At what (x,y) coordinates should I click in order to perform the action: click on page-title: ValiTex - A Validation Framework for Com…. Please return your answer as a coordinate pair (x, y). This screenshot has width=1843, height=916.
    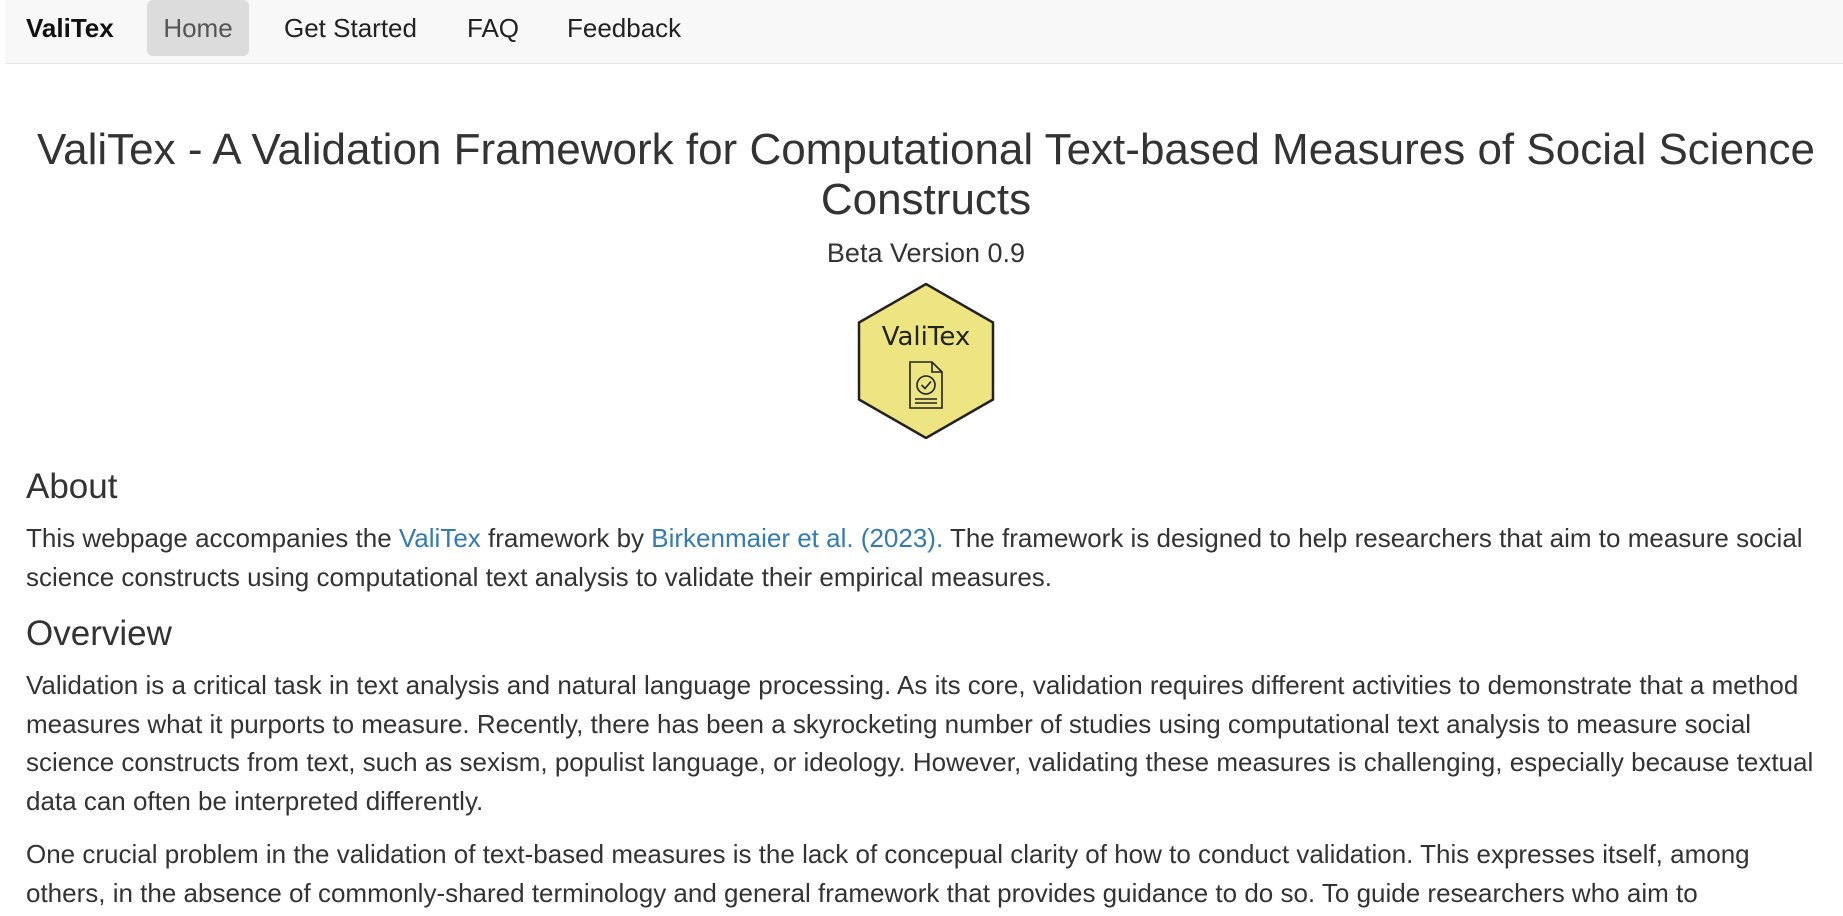
    Looking at the image, I should click on (926, 174).